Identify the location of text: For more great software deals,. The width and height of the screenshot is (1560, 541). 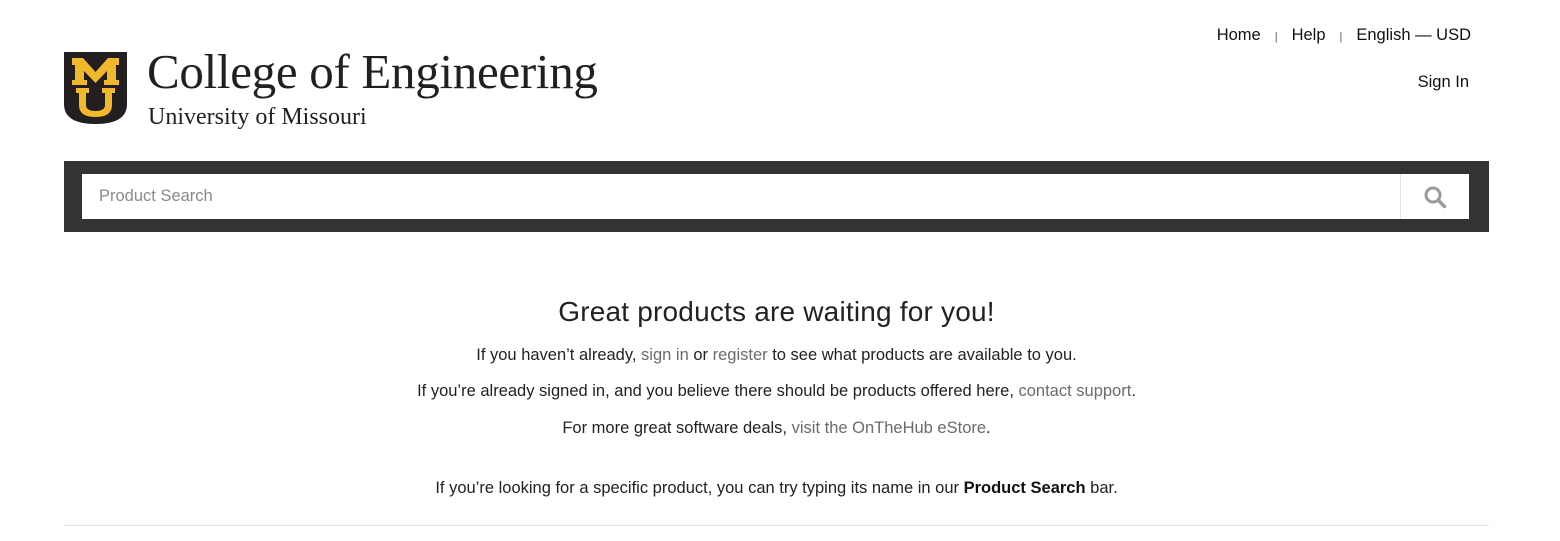
(677, 428).